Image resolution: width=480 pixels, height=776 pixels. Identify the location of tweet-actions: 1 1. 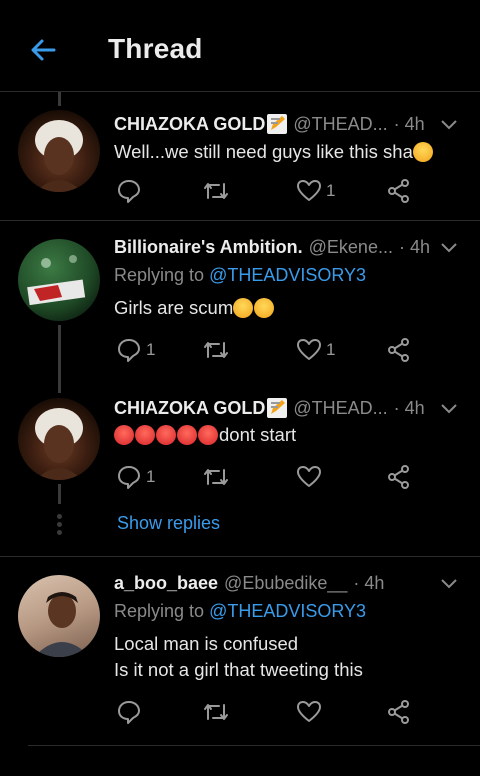
(274, 350).